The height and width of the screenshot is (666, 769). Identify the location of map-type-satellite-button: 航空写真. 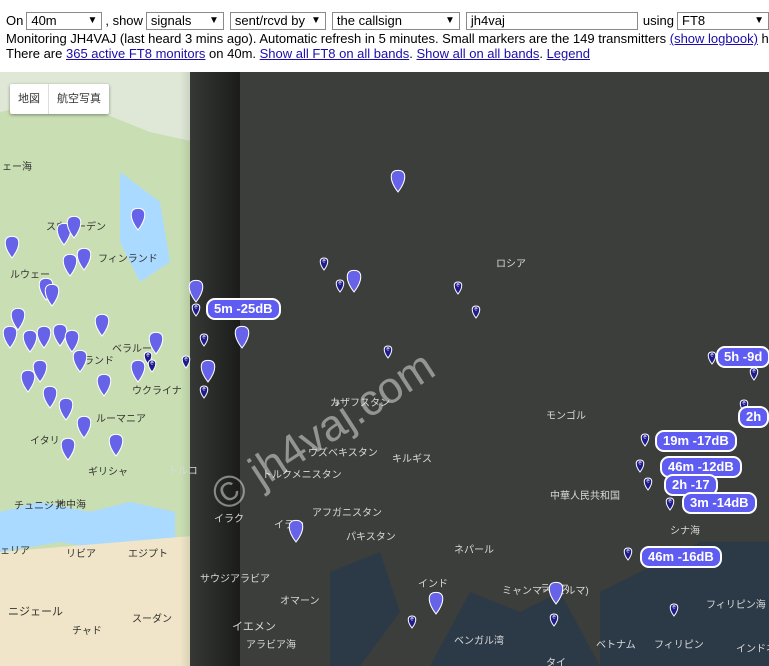
(78, 99).